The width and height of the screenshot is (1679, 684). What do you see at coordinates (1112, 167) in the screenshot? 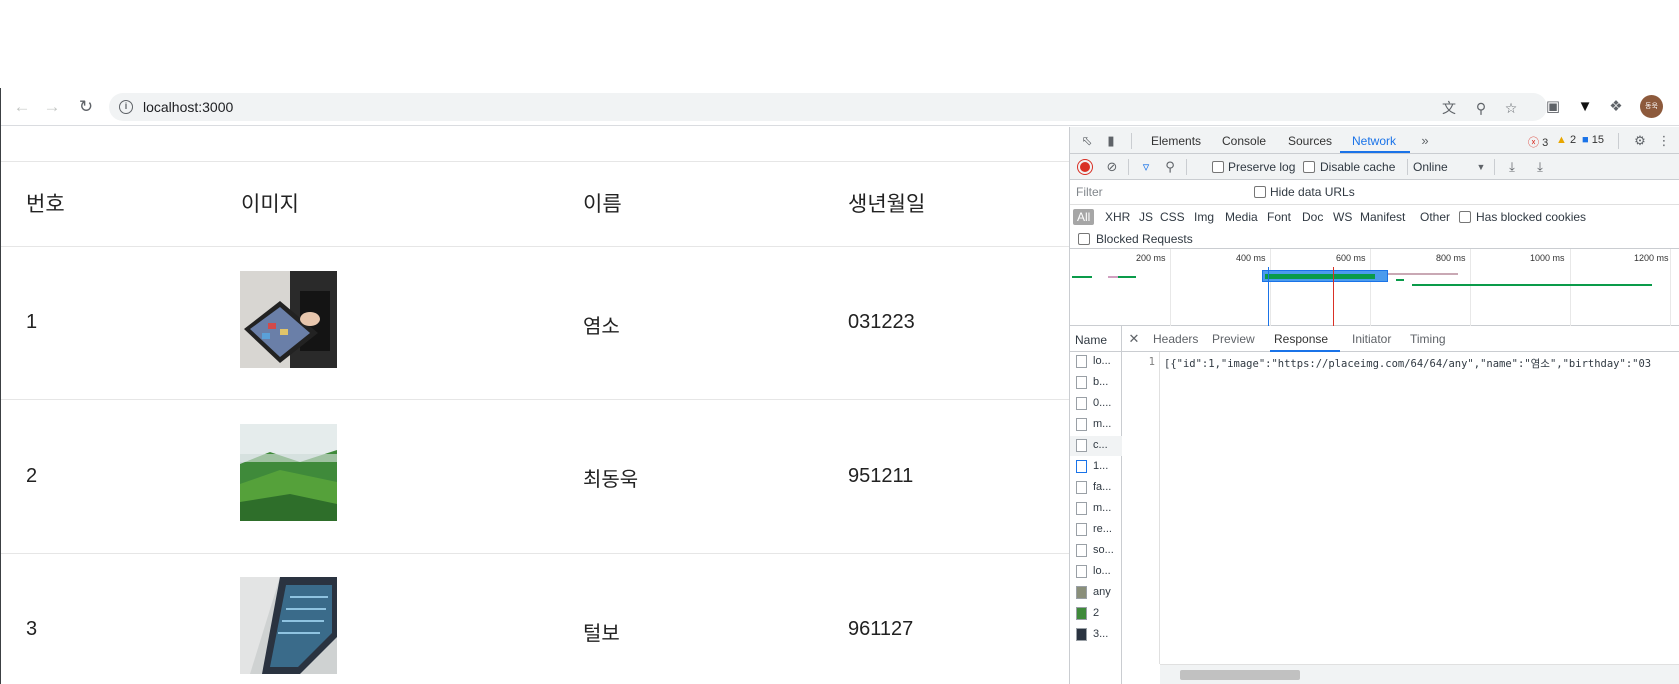
I see `clear-icon: ⊘` at bounding box center [1112, 167].